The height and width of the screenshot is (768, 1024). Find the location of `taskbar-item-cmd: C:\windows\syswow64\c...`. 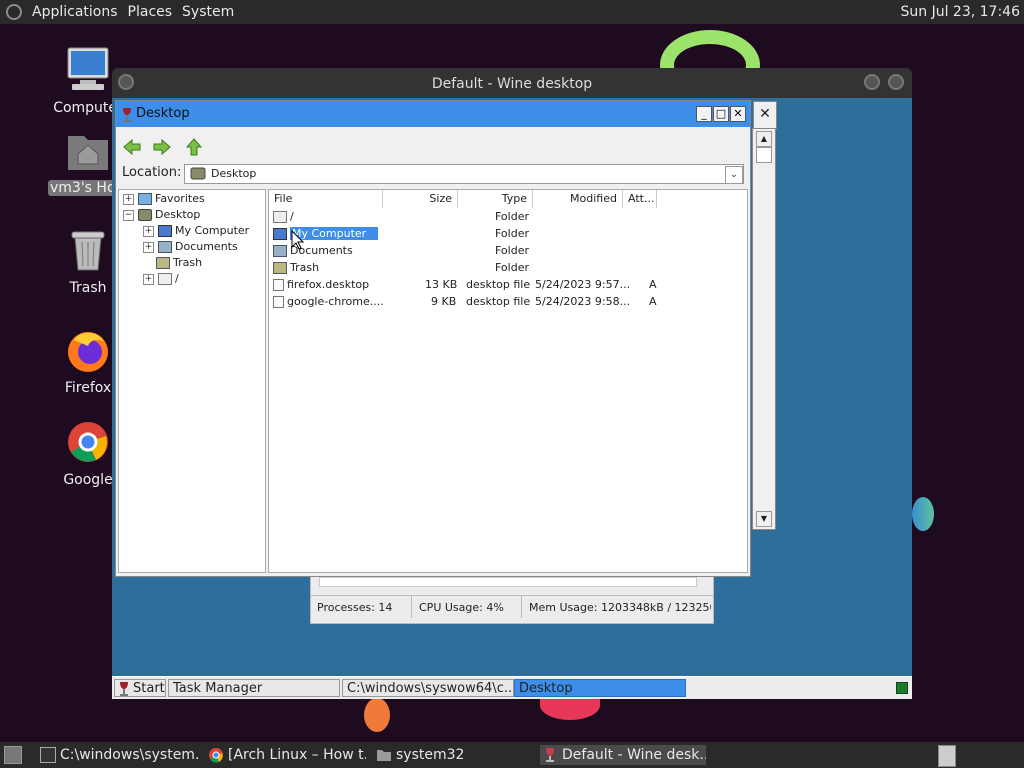

taskbar-item-cmd: C:\windows\syswow64\c... is located at coordinates (428, 688).